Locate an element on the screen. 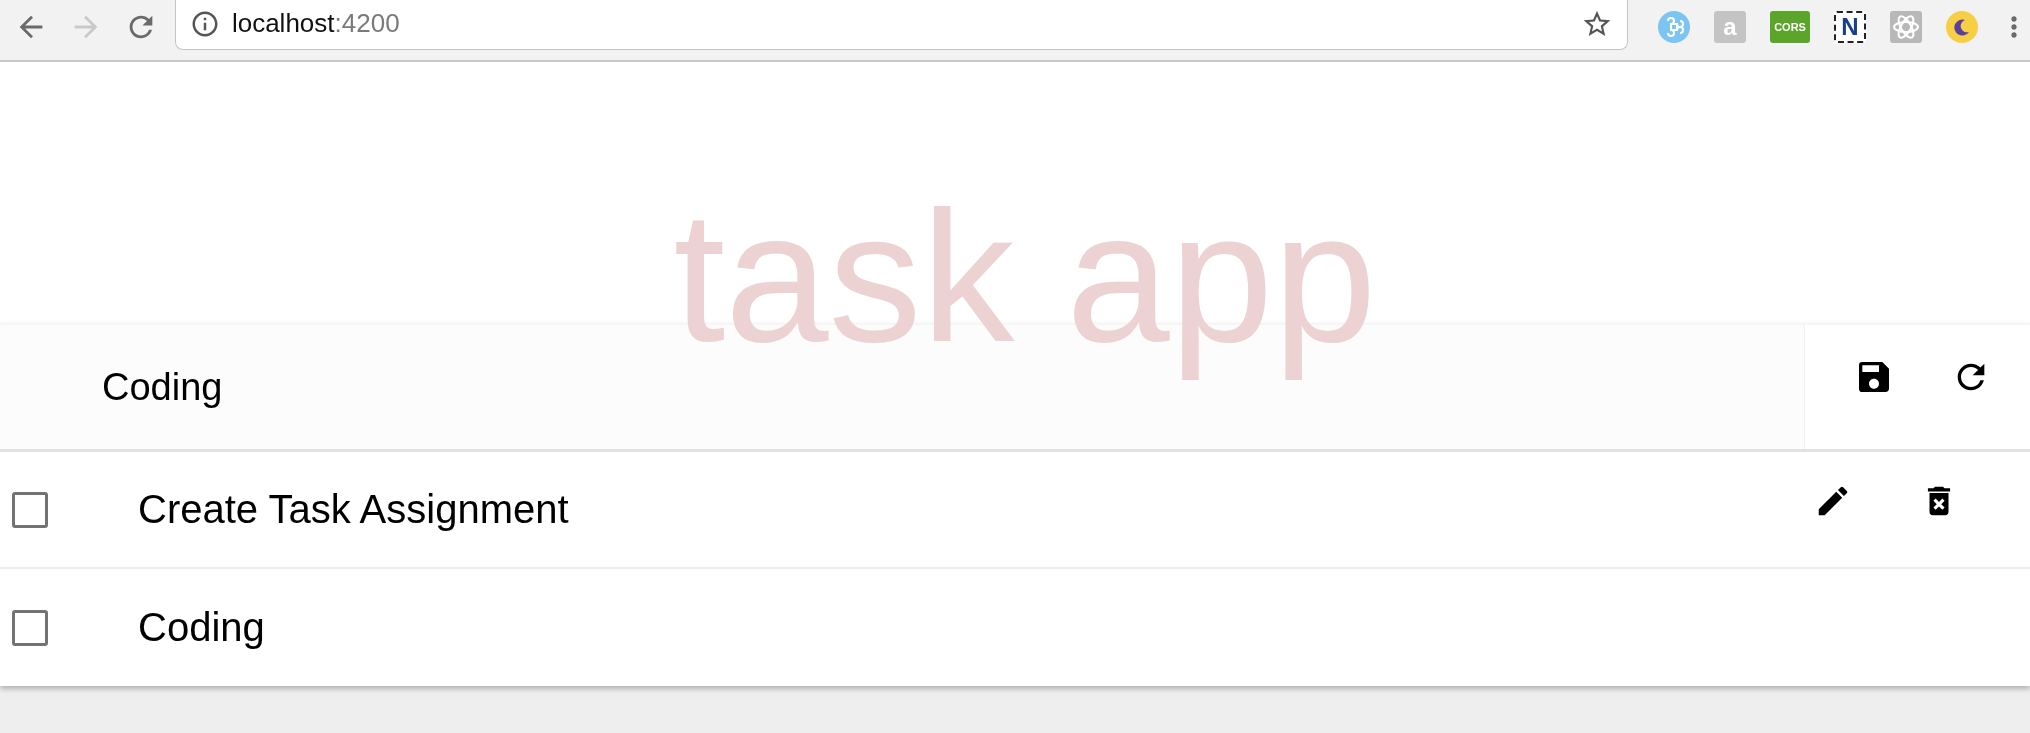 The width and height of the screenshot is (2030, 733). task-title: Coding is located at coordinates (202, 627).